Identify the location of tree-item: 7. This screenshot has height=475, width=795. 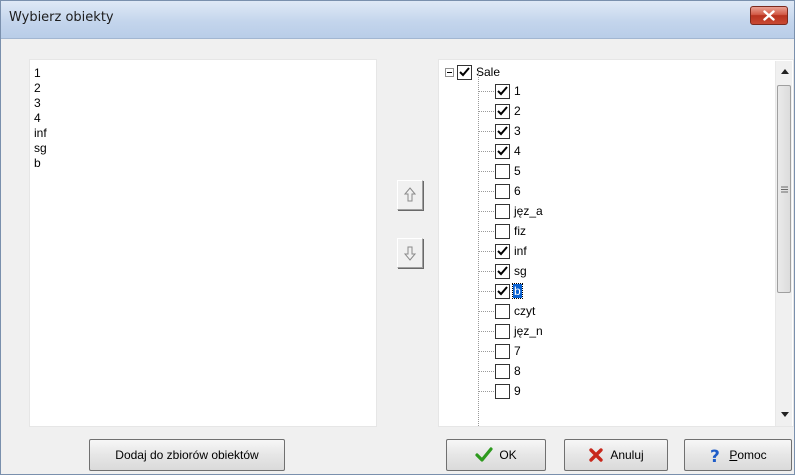
(508, 351).